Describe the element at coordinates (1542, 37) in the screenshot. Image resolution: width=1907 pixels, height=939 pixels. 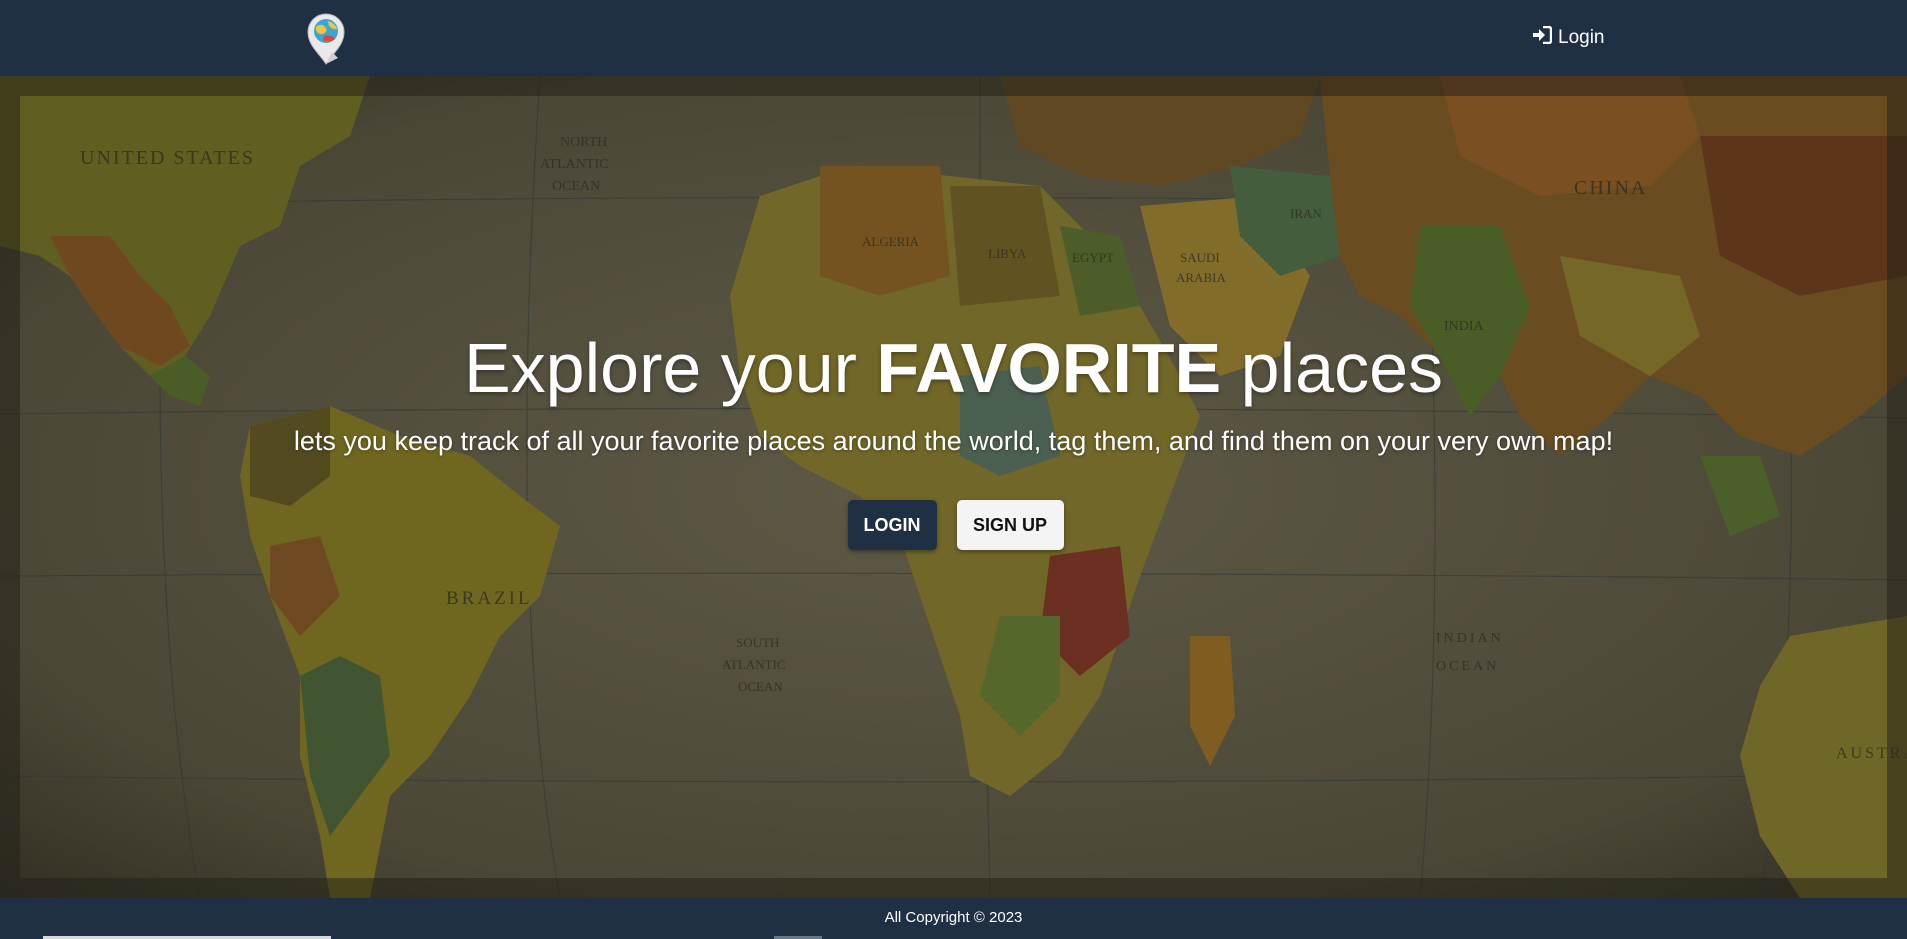
I see `sign-in-icon` at that location.